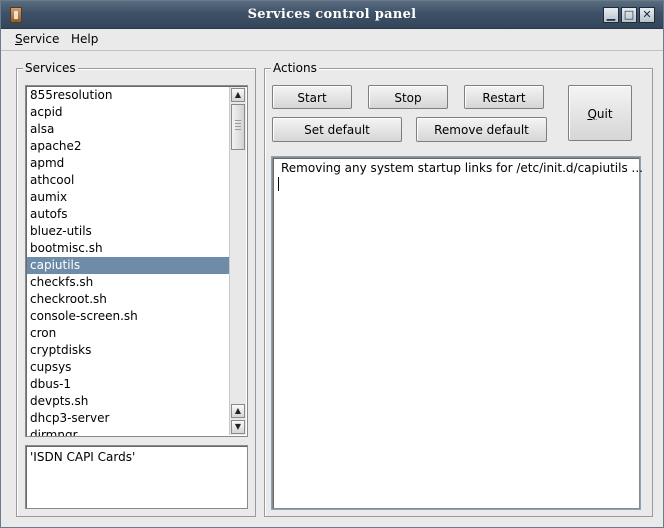 Image resolution: width=664 pixels, height=528 pixels. What do you see at coordinates (129, 129) in the screenshot?
I see `service-list-item: alsa` at bounding box center [129, 129].